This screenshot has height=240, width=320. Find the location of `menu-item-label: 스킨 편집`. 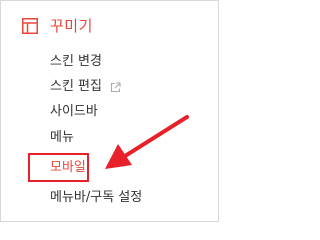

menu-item-label: 스킨 편집 is located at coordinates (76, 86).